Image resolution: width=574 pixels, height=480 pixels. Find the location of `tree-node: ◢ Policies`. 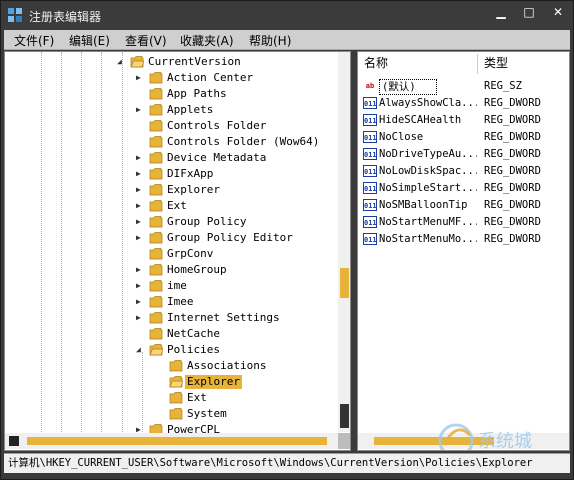

tree-node: ◢ Policies is located at coordinates (171, 350).